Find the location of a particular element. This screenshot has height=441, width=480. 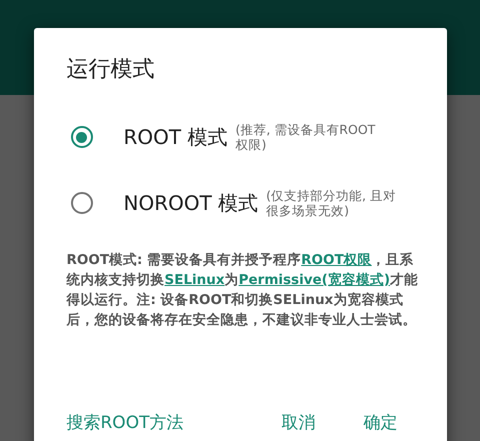

text-link: ROOT权限 is located at coordinates (336, 260).